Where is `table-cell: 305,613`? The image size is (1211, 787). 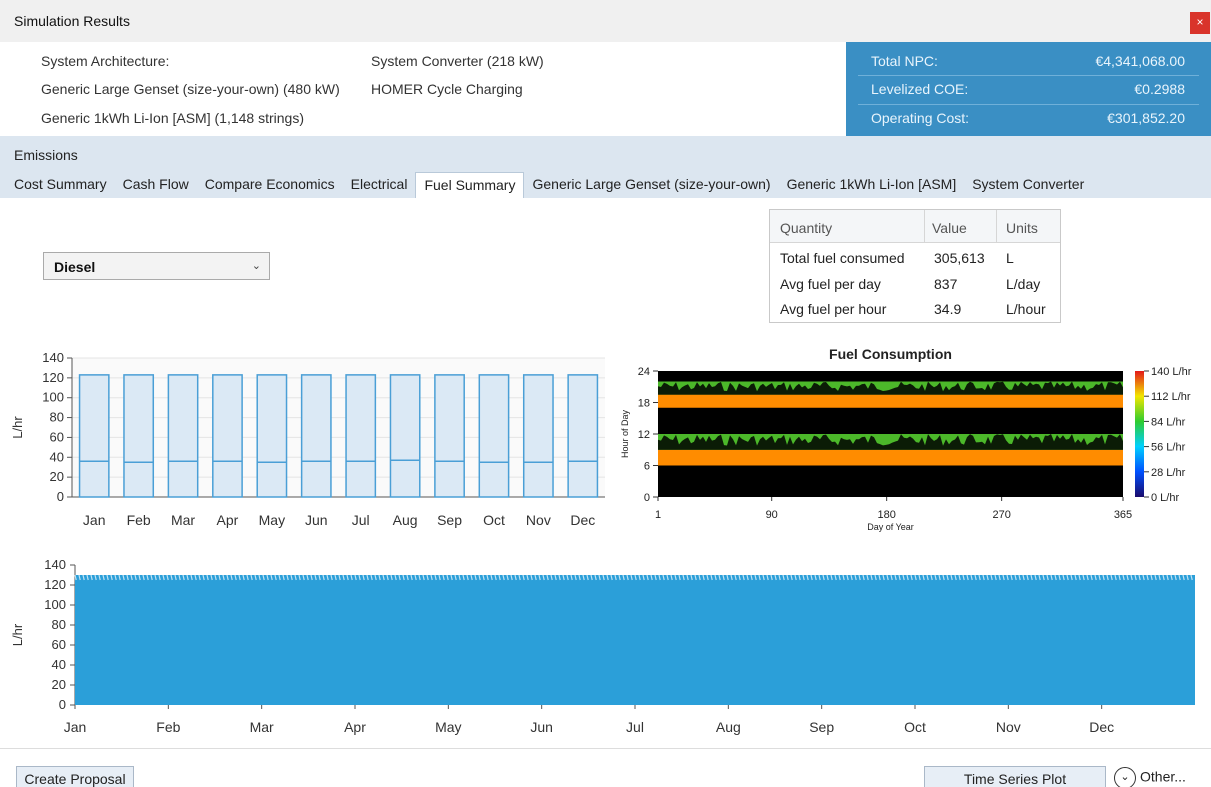 table-cell: 305,613 is located at coordinates (959, 258).